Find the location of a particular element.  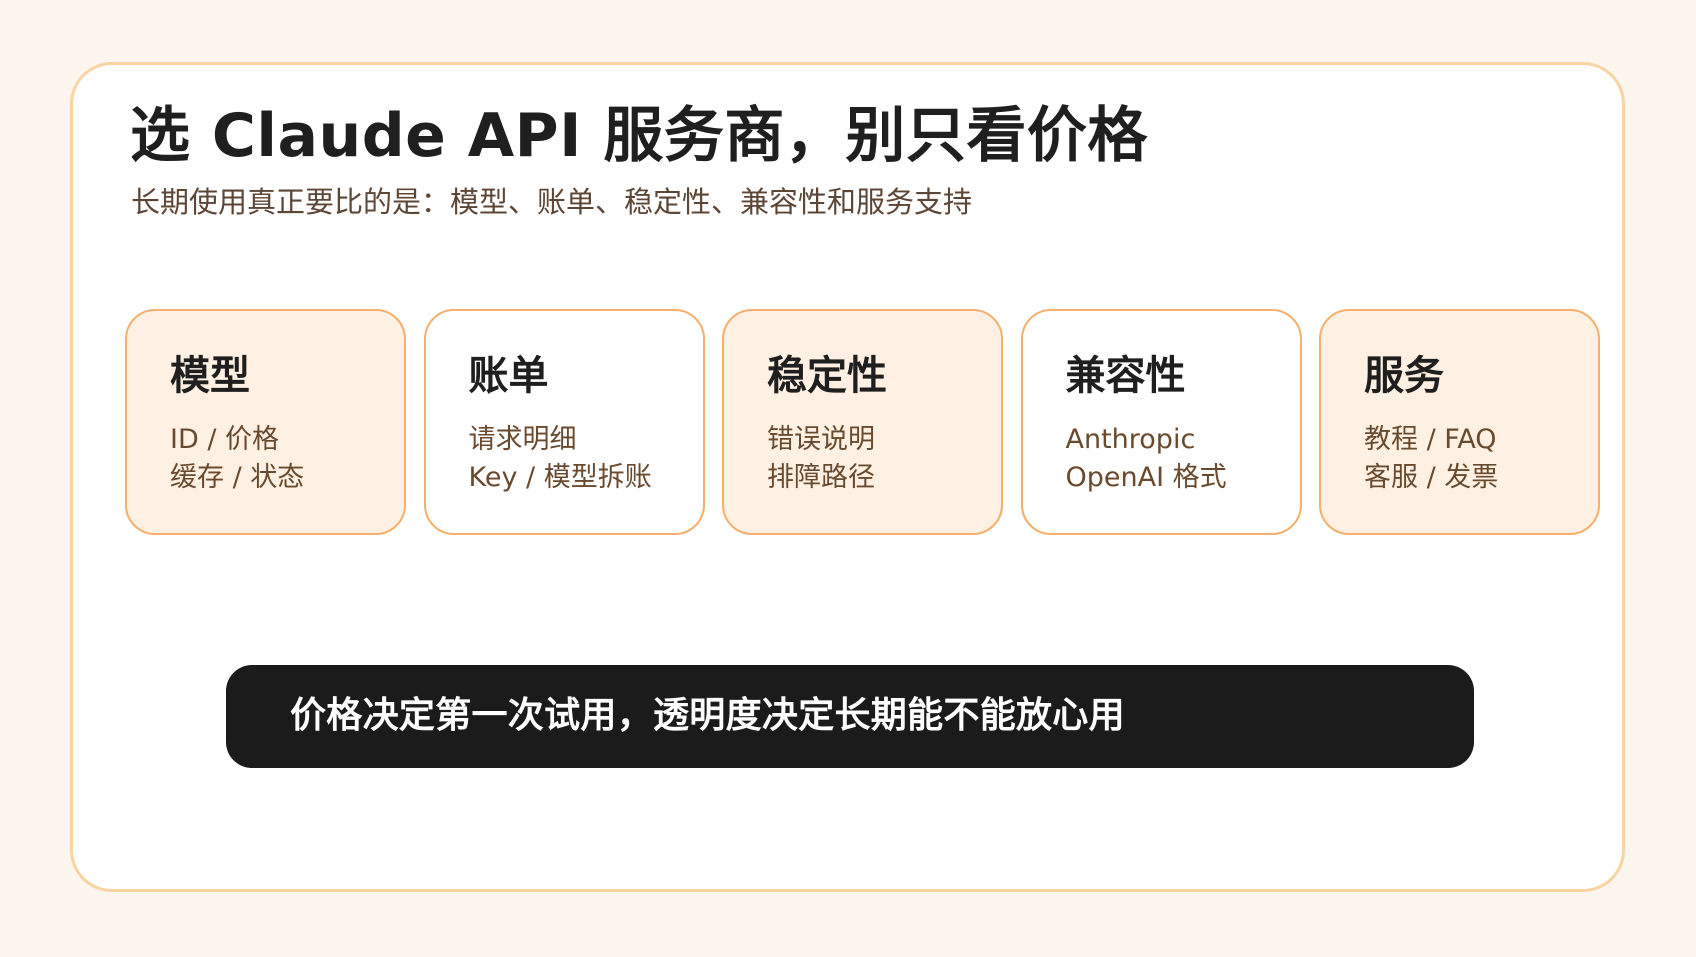

feature-line: Anthropic is located at coordinates (1130, 439).